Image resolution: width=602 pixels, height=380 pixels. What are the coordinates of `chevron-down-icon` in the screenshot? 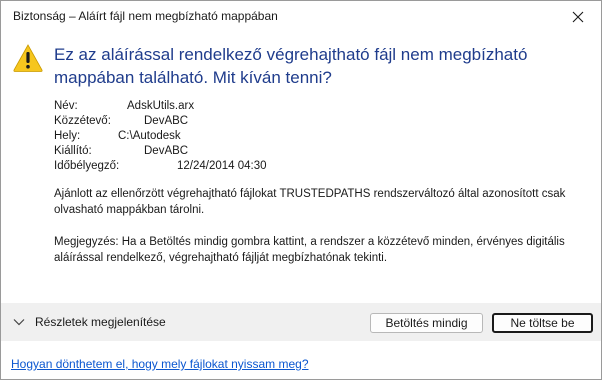 It's located at (19, 322).